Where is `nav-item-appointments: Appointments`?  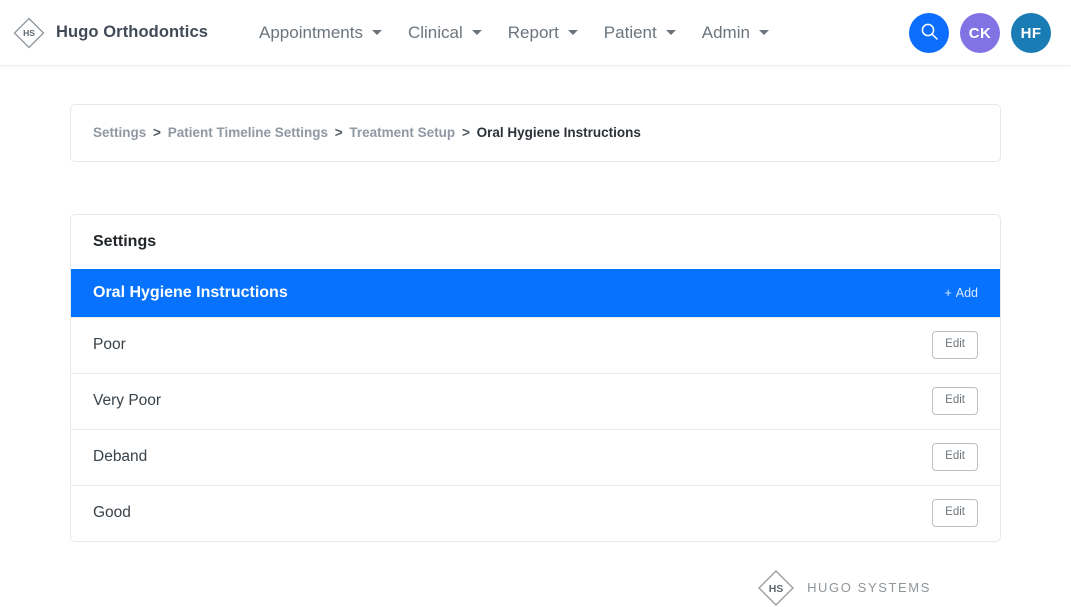 nav-item-appointments: Appointments is located at coordinates (320, 33).